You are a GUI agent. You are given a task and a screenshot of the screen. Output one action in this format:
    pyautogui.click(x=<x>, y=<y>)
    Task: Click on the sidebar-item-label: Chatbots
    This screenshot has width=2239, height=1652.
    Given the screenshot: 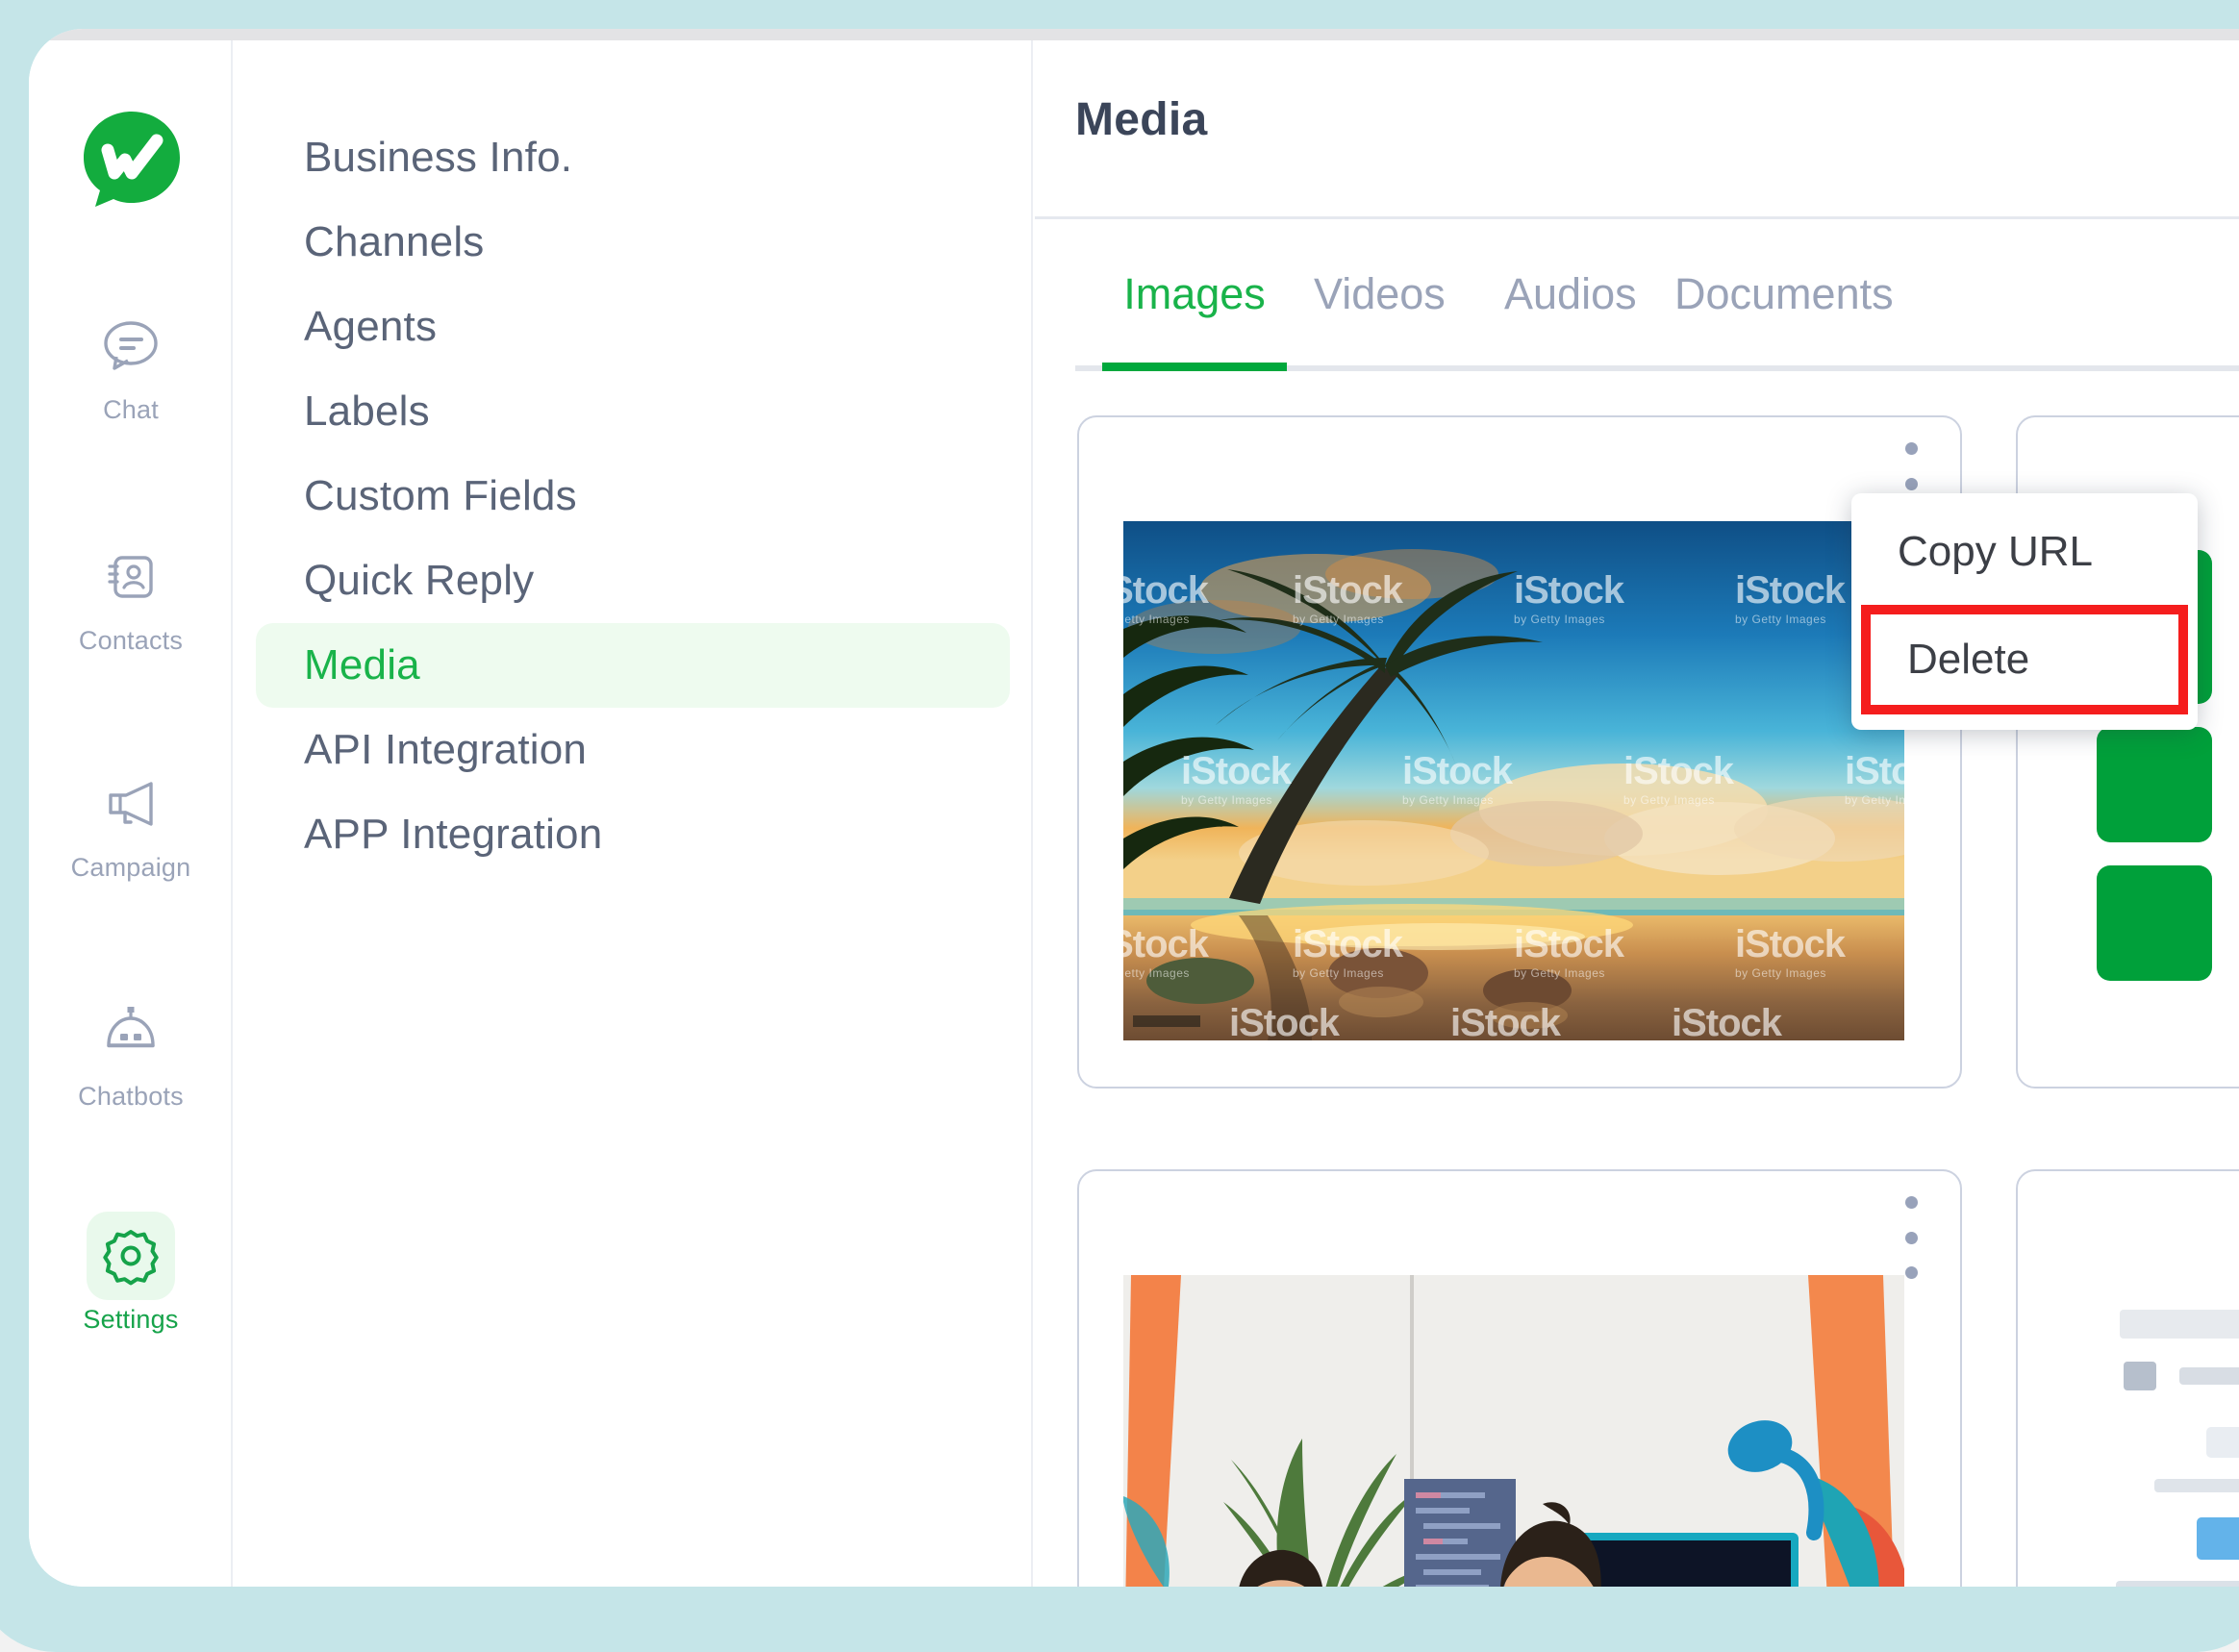 What is the action you would take?
    pyautogui.click(x=131, y=1096)
    